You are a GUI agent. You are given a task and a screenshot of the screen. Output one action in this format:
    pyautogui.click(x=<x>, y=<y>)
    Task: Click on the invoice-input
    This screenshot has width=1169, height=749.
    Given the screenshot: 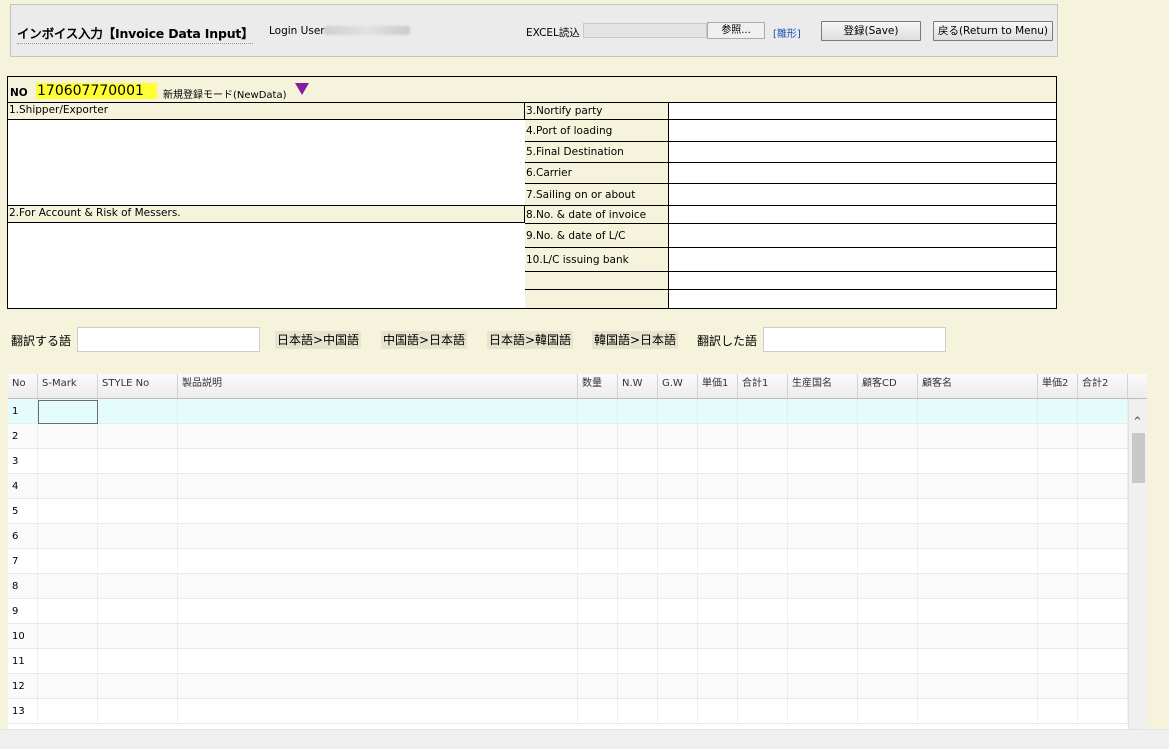 What is the action you would take?
    pyautogui.click(x=862, y=214)
    